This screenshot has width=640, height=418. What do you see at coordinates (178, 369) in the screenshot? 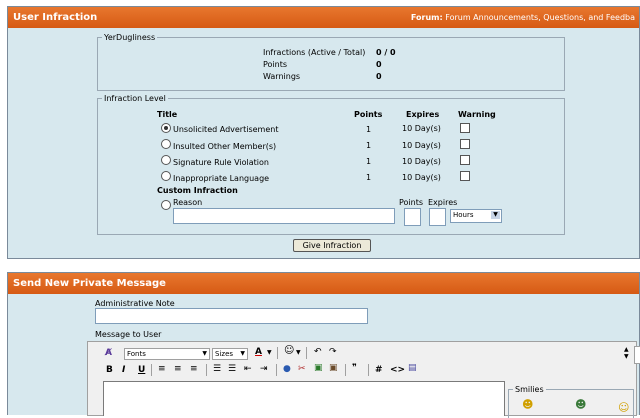
I see `align-center-icon: ≡` at bounding box center [178, 369].